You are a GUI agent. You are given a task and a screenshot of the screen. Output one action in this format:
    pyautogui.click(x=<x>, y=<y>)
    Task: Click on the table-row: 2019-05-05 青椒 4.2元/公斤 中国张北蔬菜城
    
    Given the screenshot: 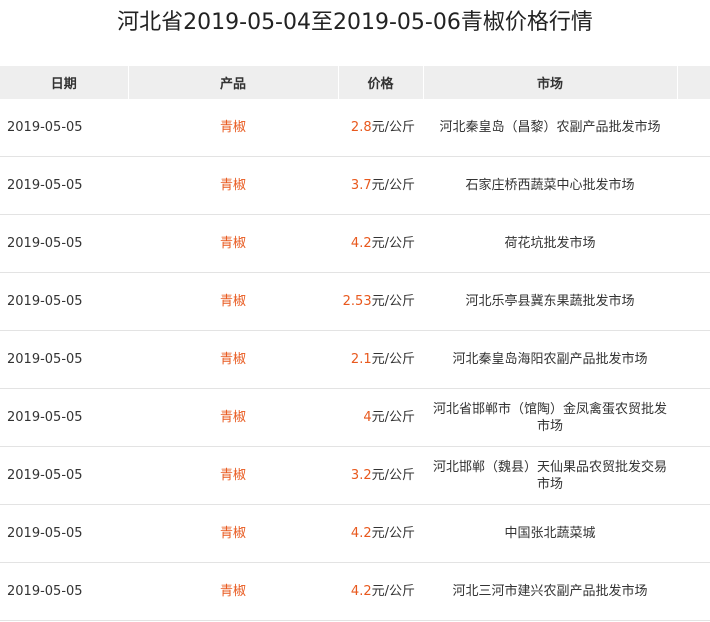 What is the action you would take?
    pyautogui.click(x=355, y=533)
    